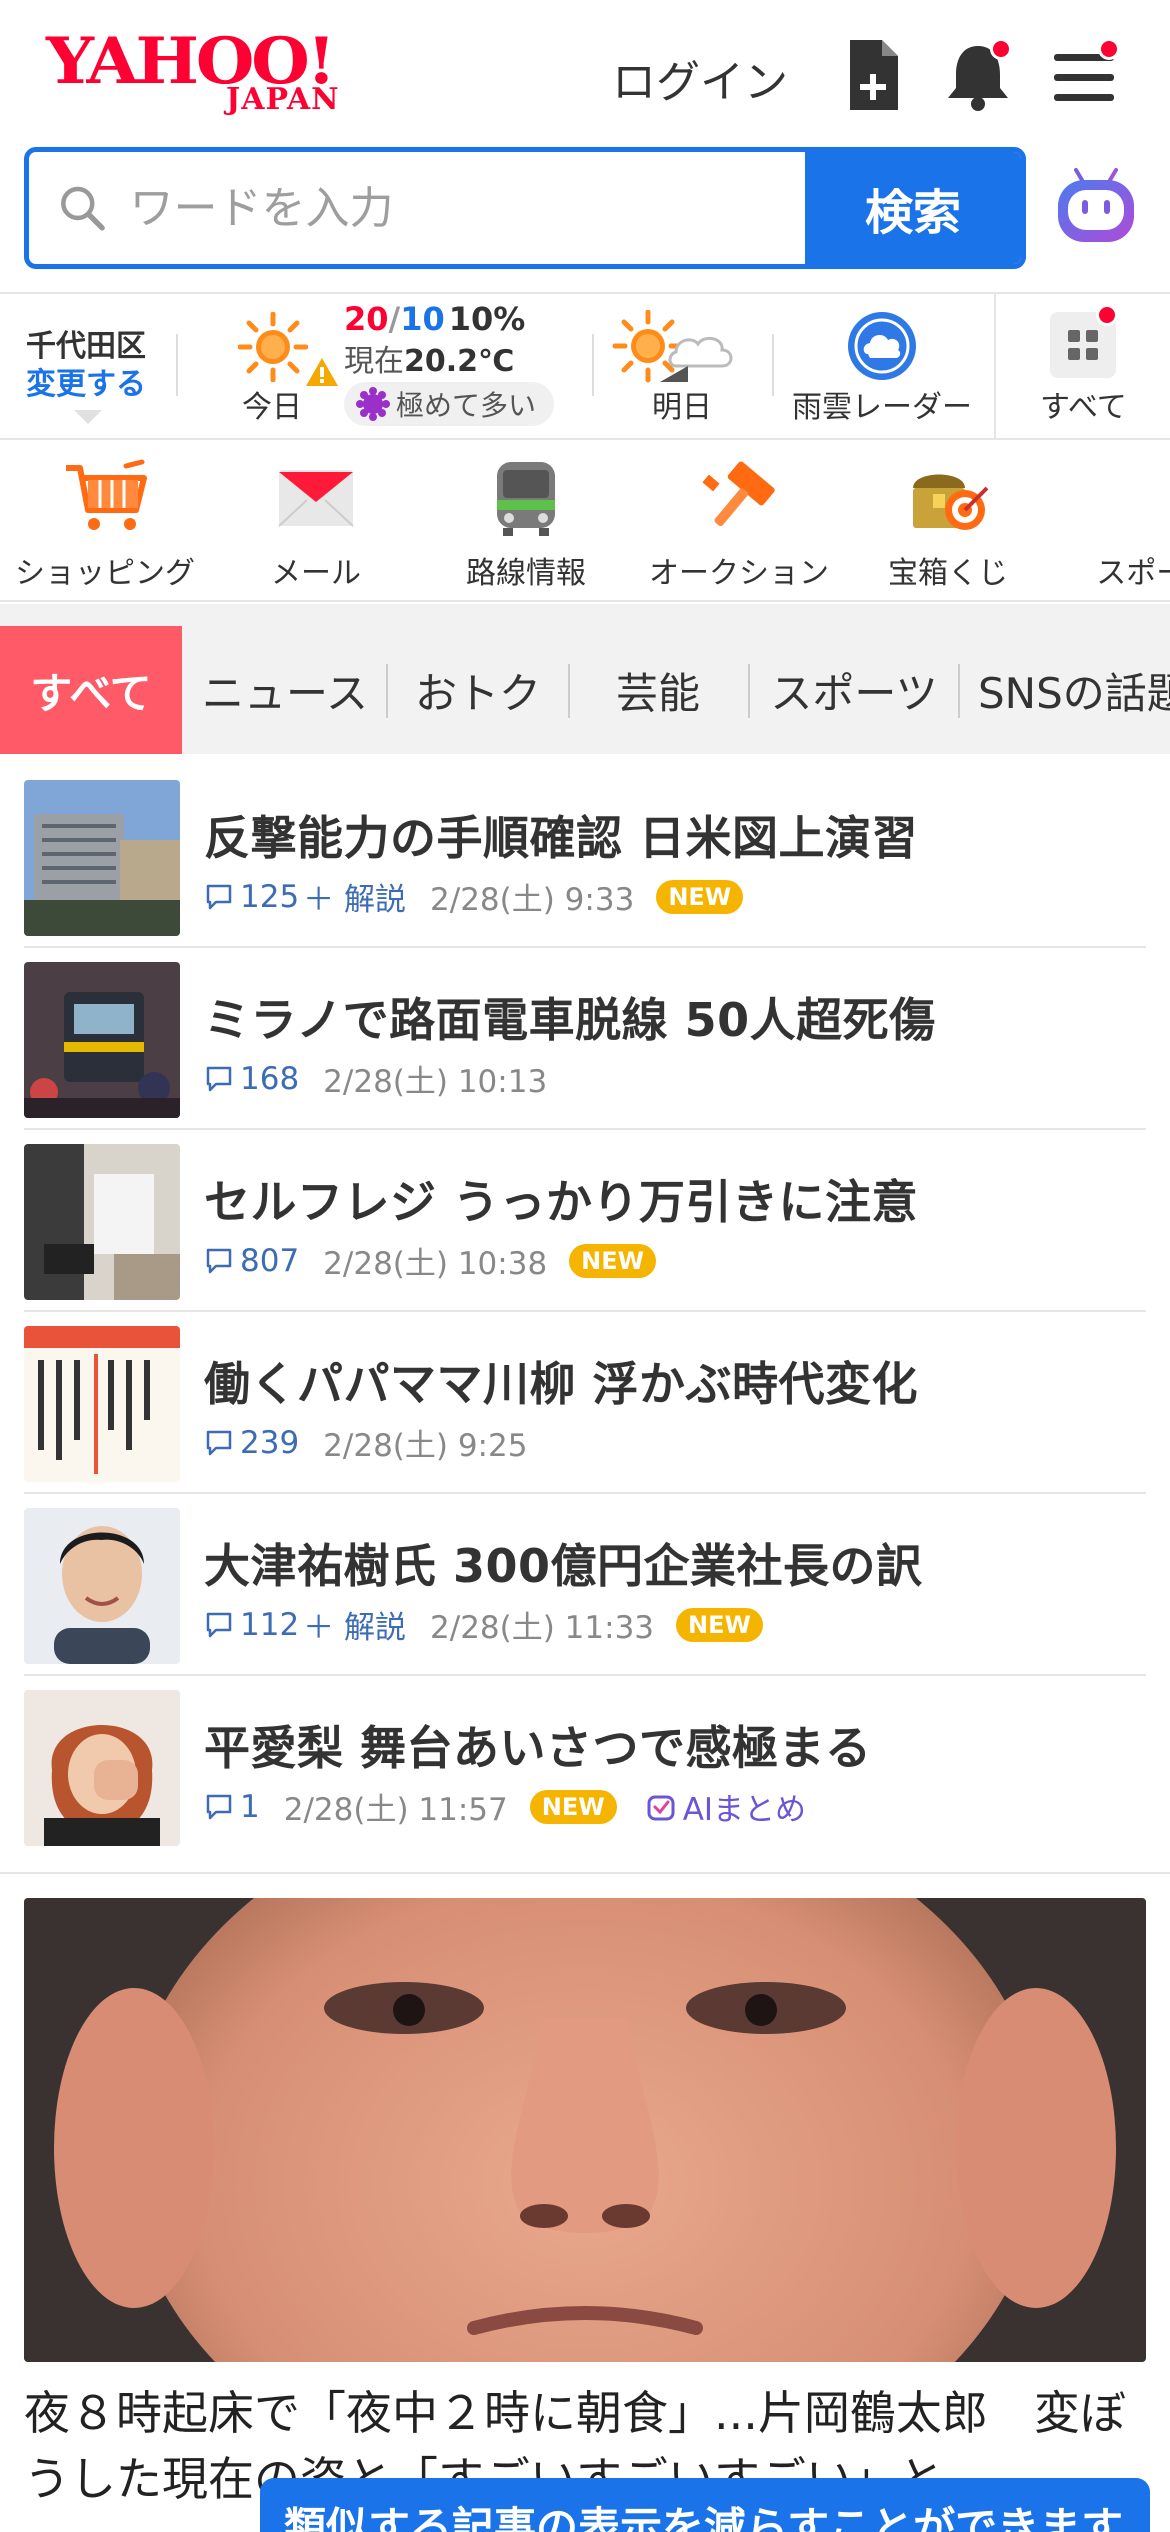  I want to click on comment-count: 807, so click(251, 1261).